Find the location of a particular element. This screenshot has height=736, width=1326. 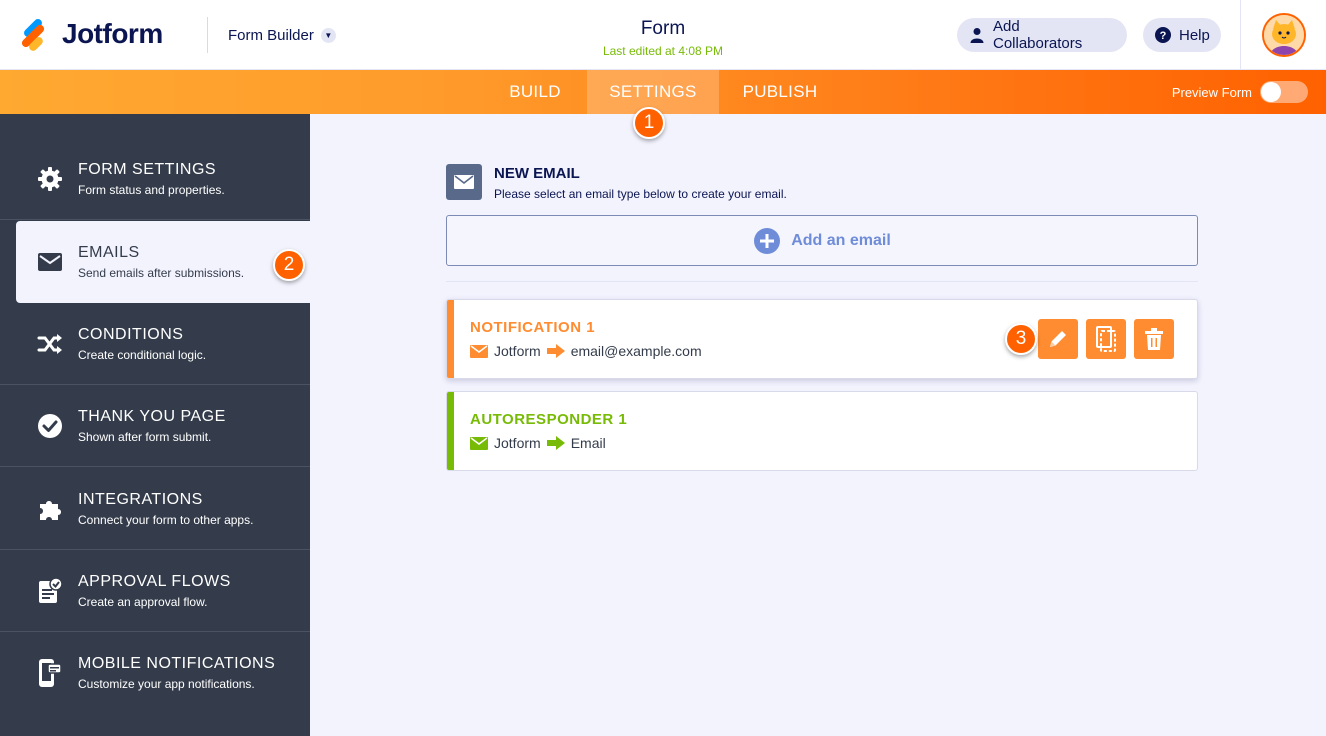

email-to: email@example.com is located at coordinates (636, 351).